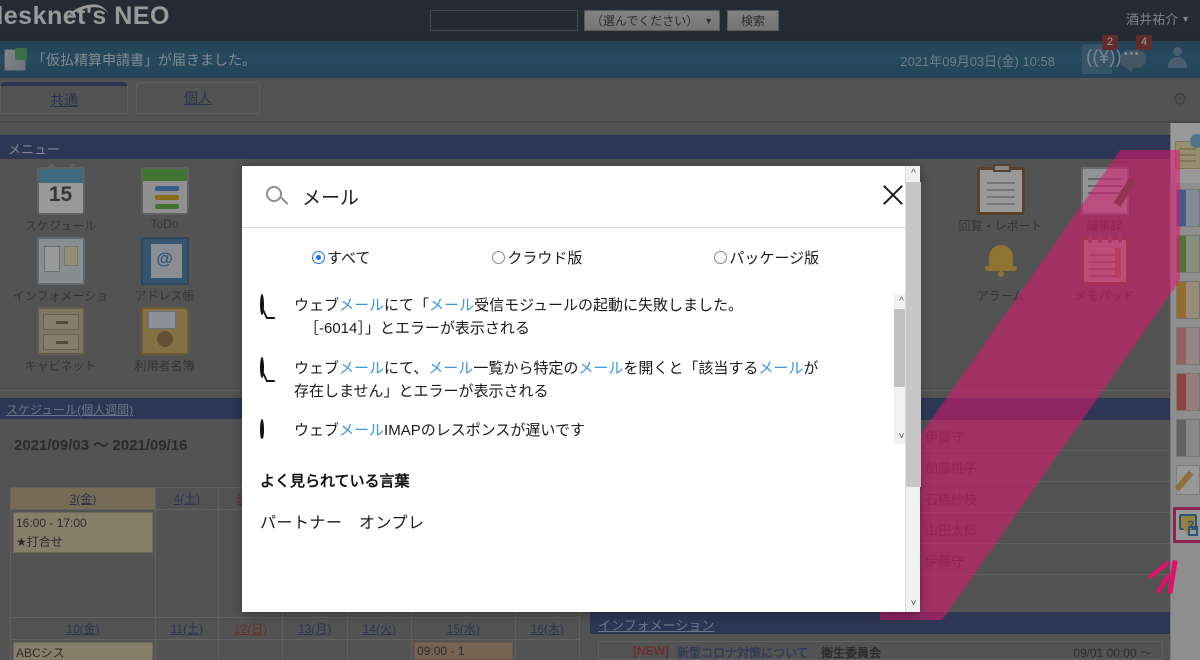 This screenshot has height=660, width=1200. I want to click on dialog-search-bar: メール, so click(581, 197).